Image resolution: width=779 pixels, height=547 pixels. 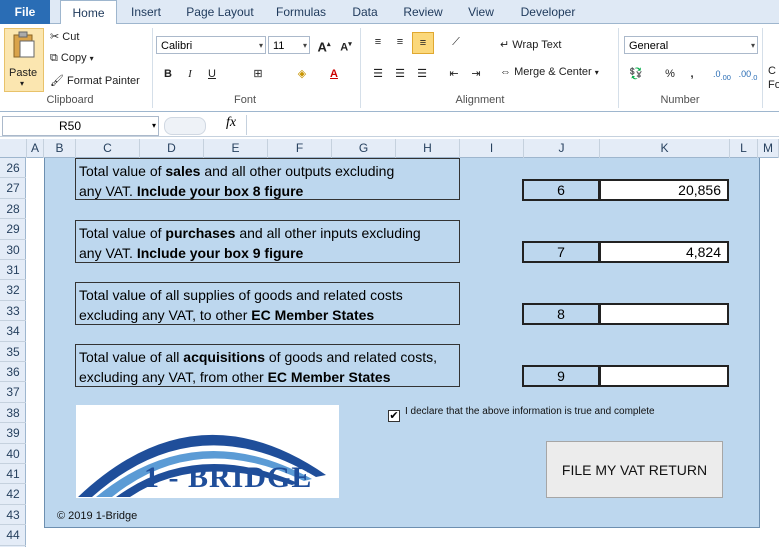 I want to click on row-header: 31, so click(x=13, y=270).